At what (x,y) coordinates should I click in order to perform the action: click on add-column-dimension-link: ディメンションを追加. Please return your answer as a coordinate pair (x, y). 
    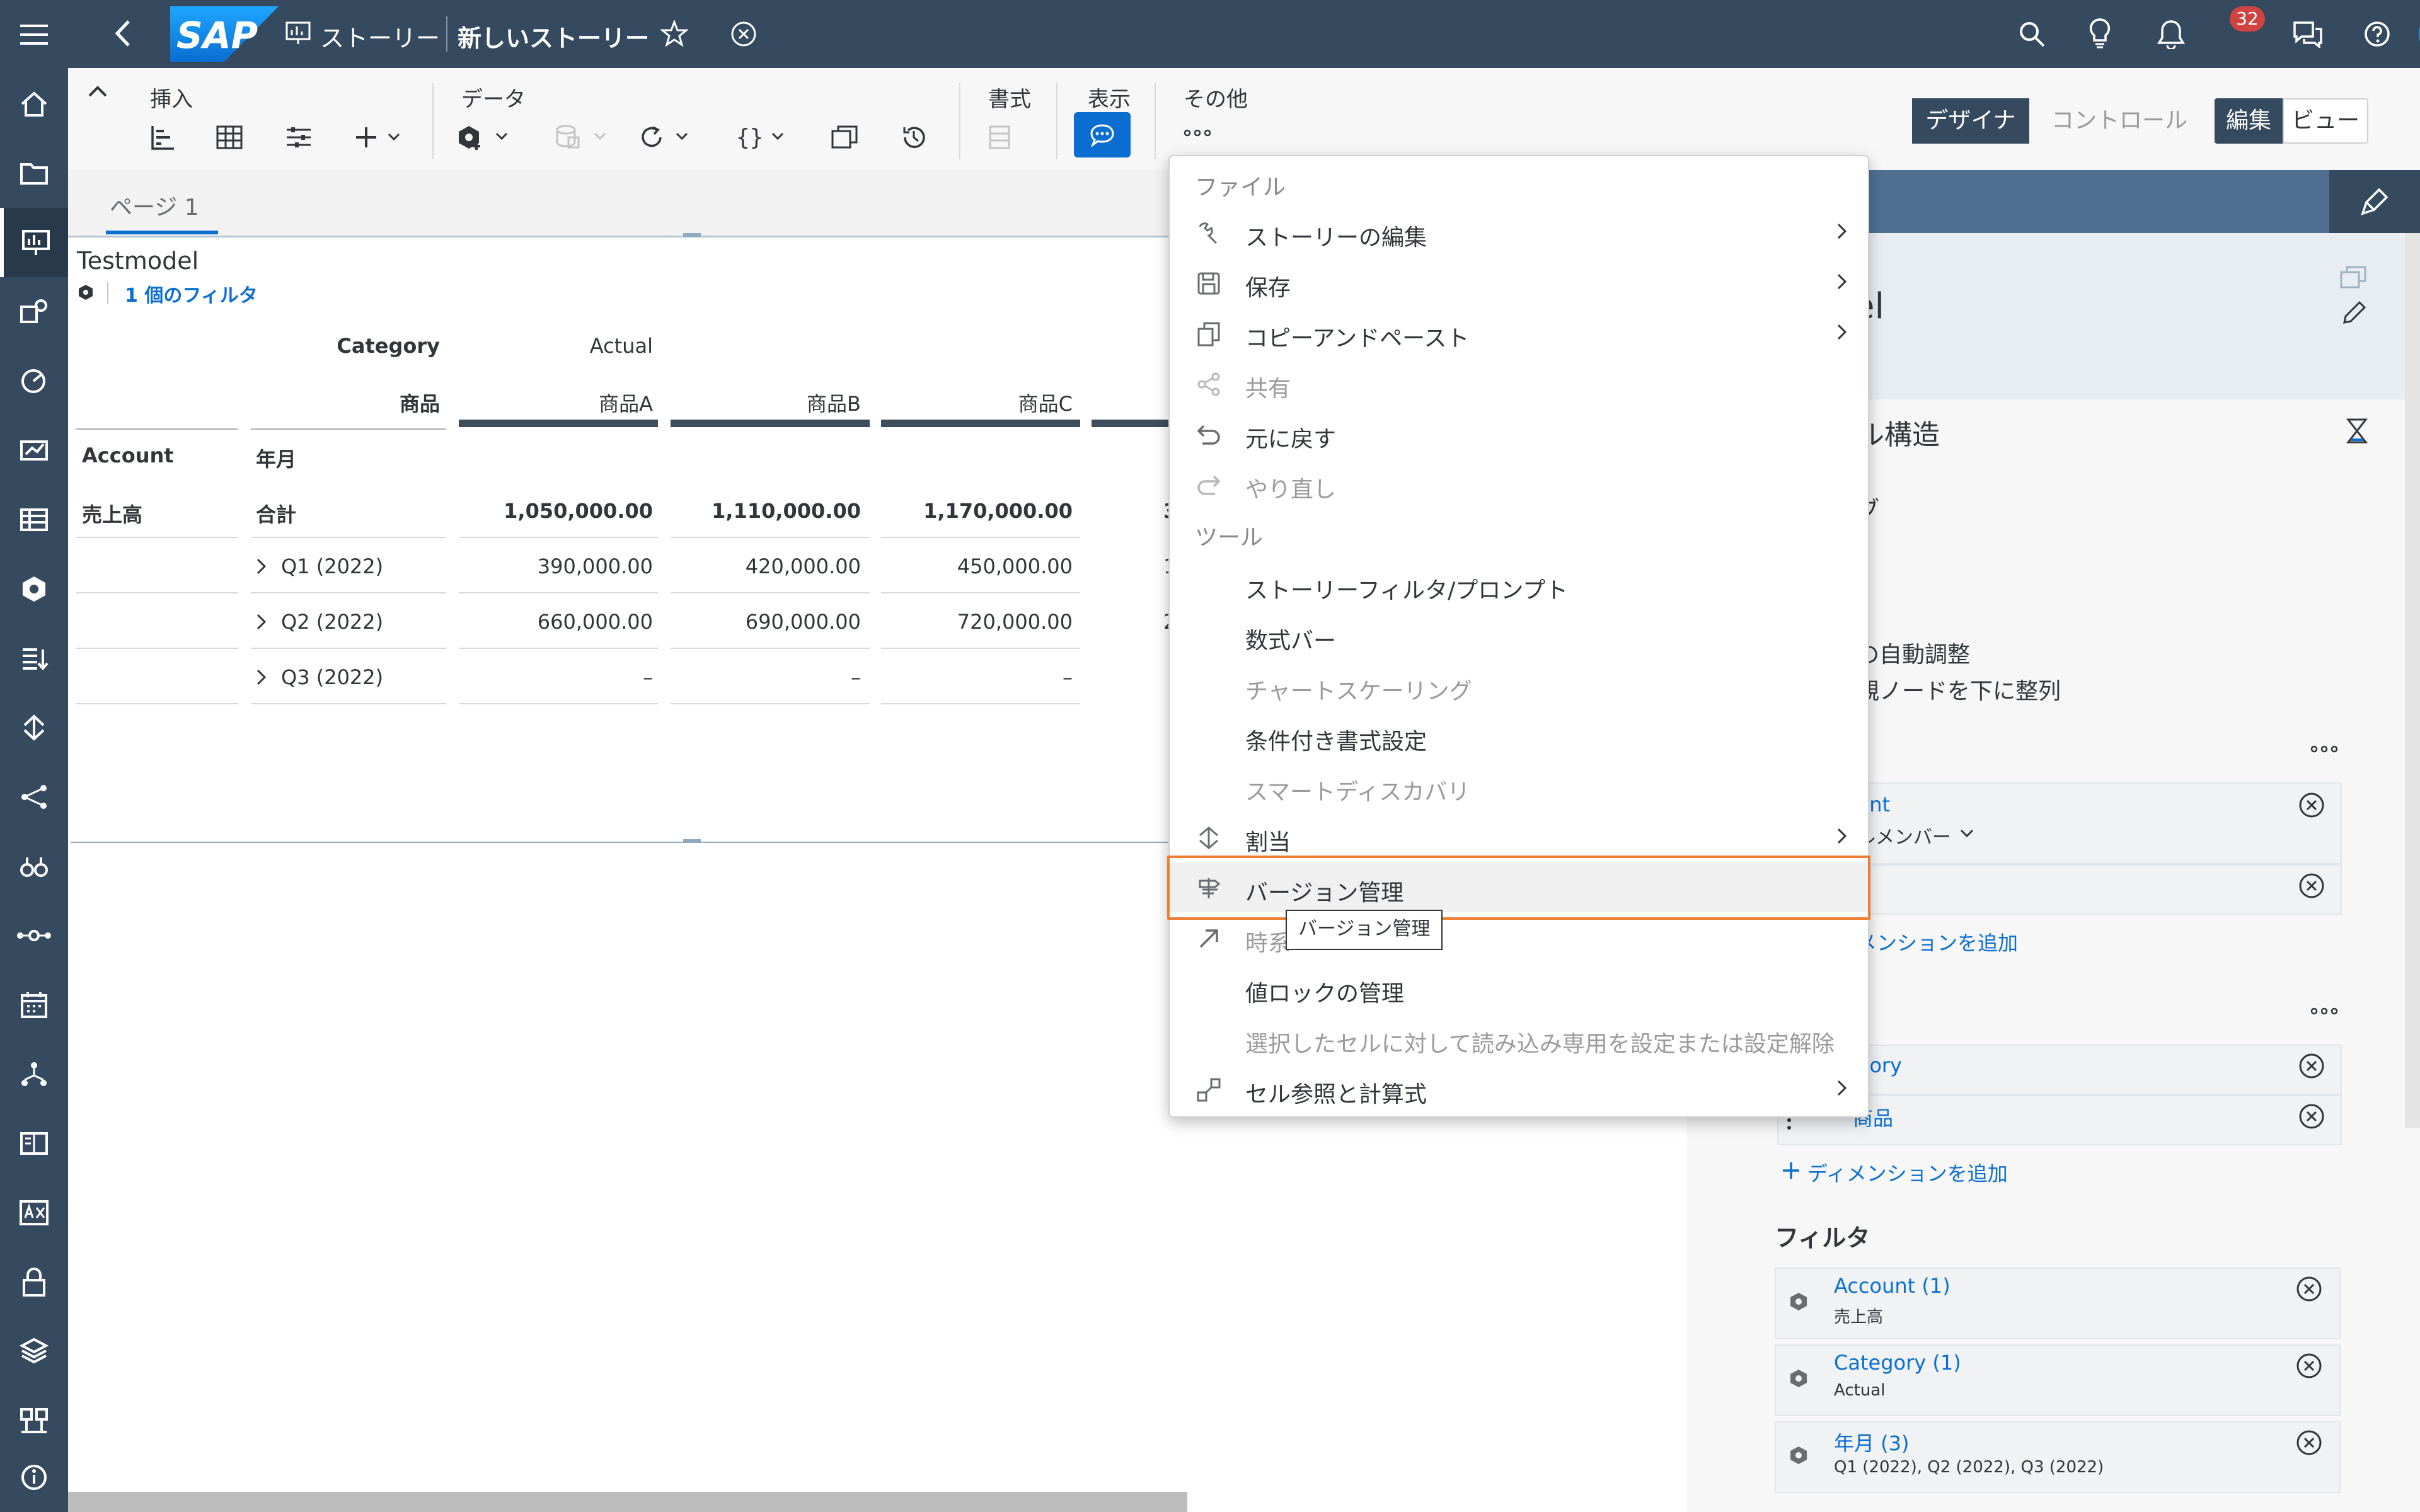
    Looking at the image, I should click on (1908, 1172).